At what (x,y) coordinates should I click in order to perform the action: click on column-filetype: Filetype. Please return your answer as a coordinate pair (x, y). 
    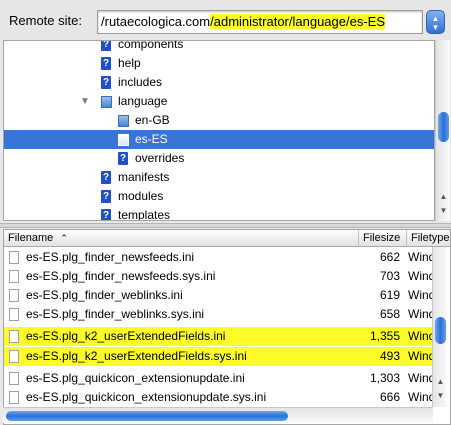
    Looking at the image, I should click on (428, 238).